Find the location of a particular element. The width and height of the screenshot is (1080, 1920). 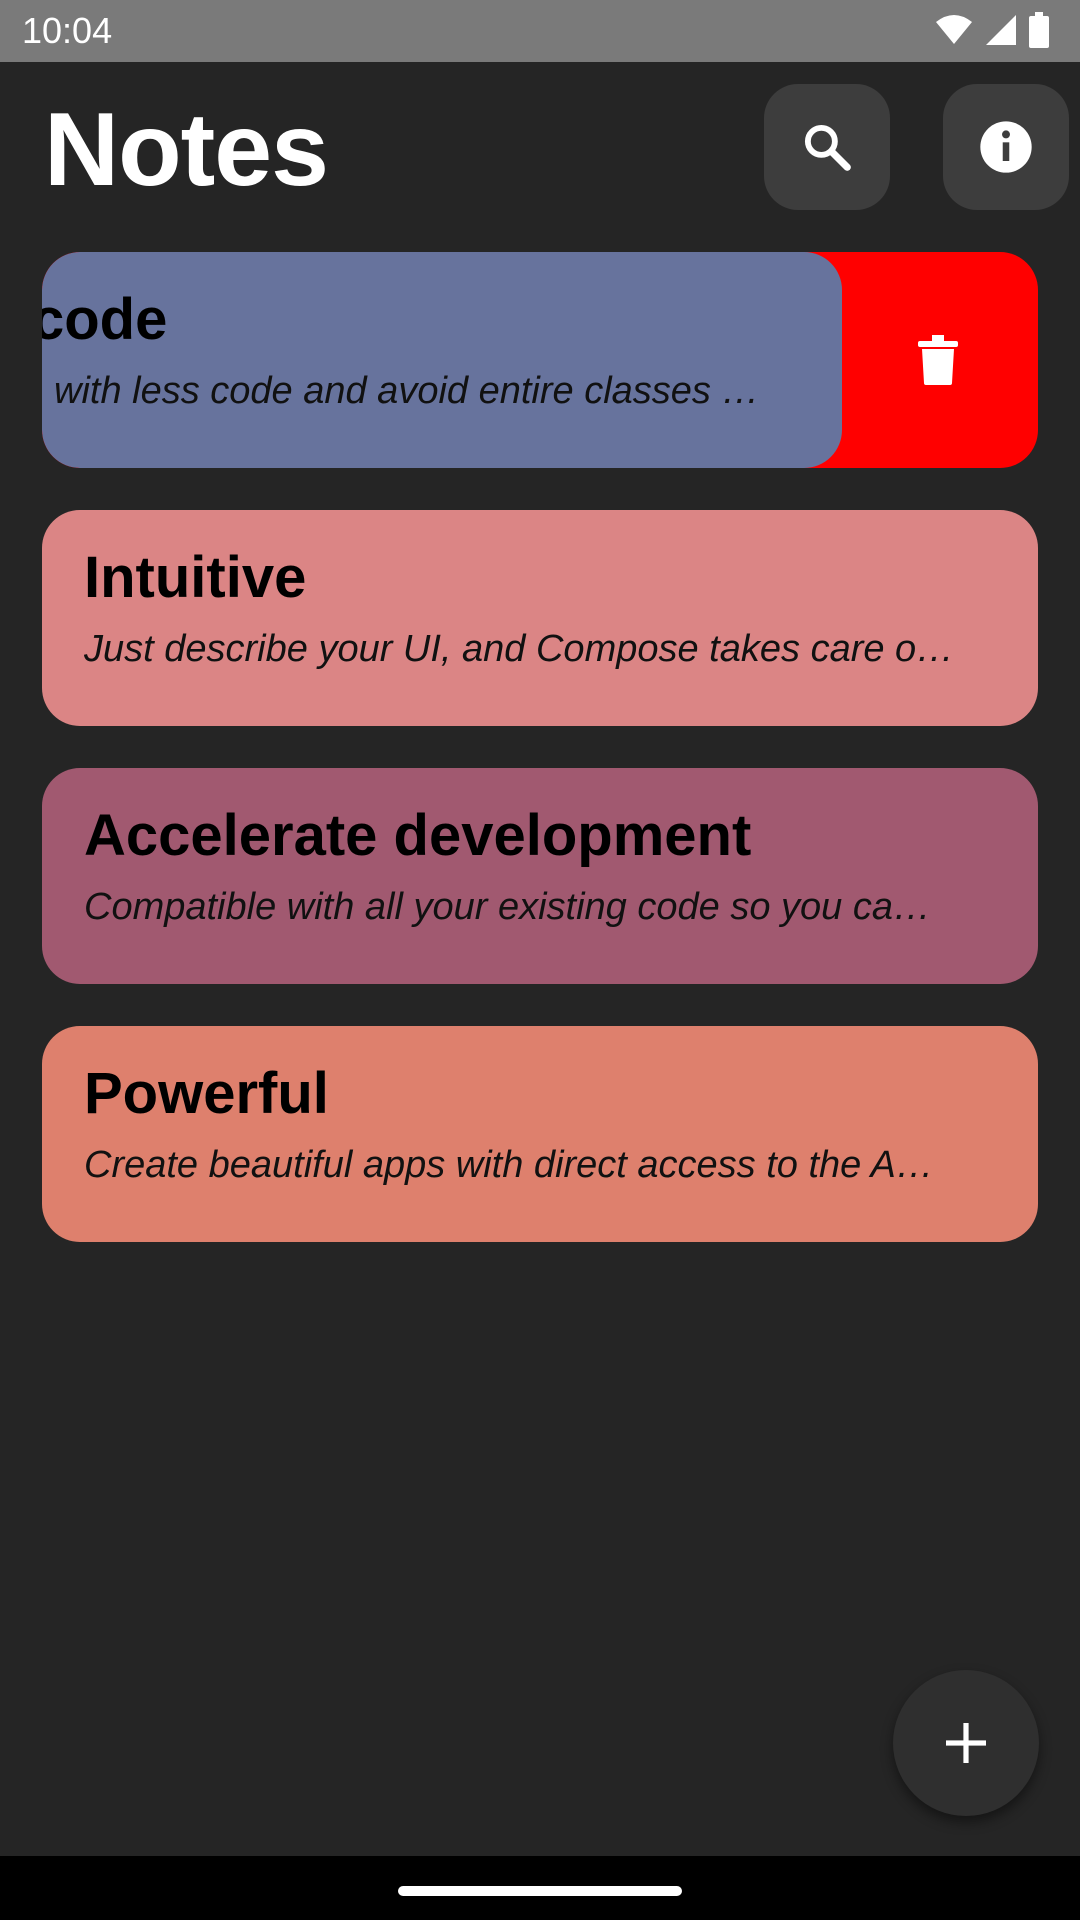

note-title: Accelerate development is located at coordinates (418, 835).